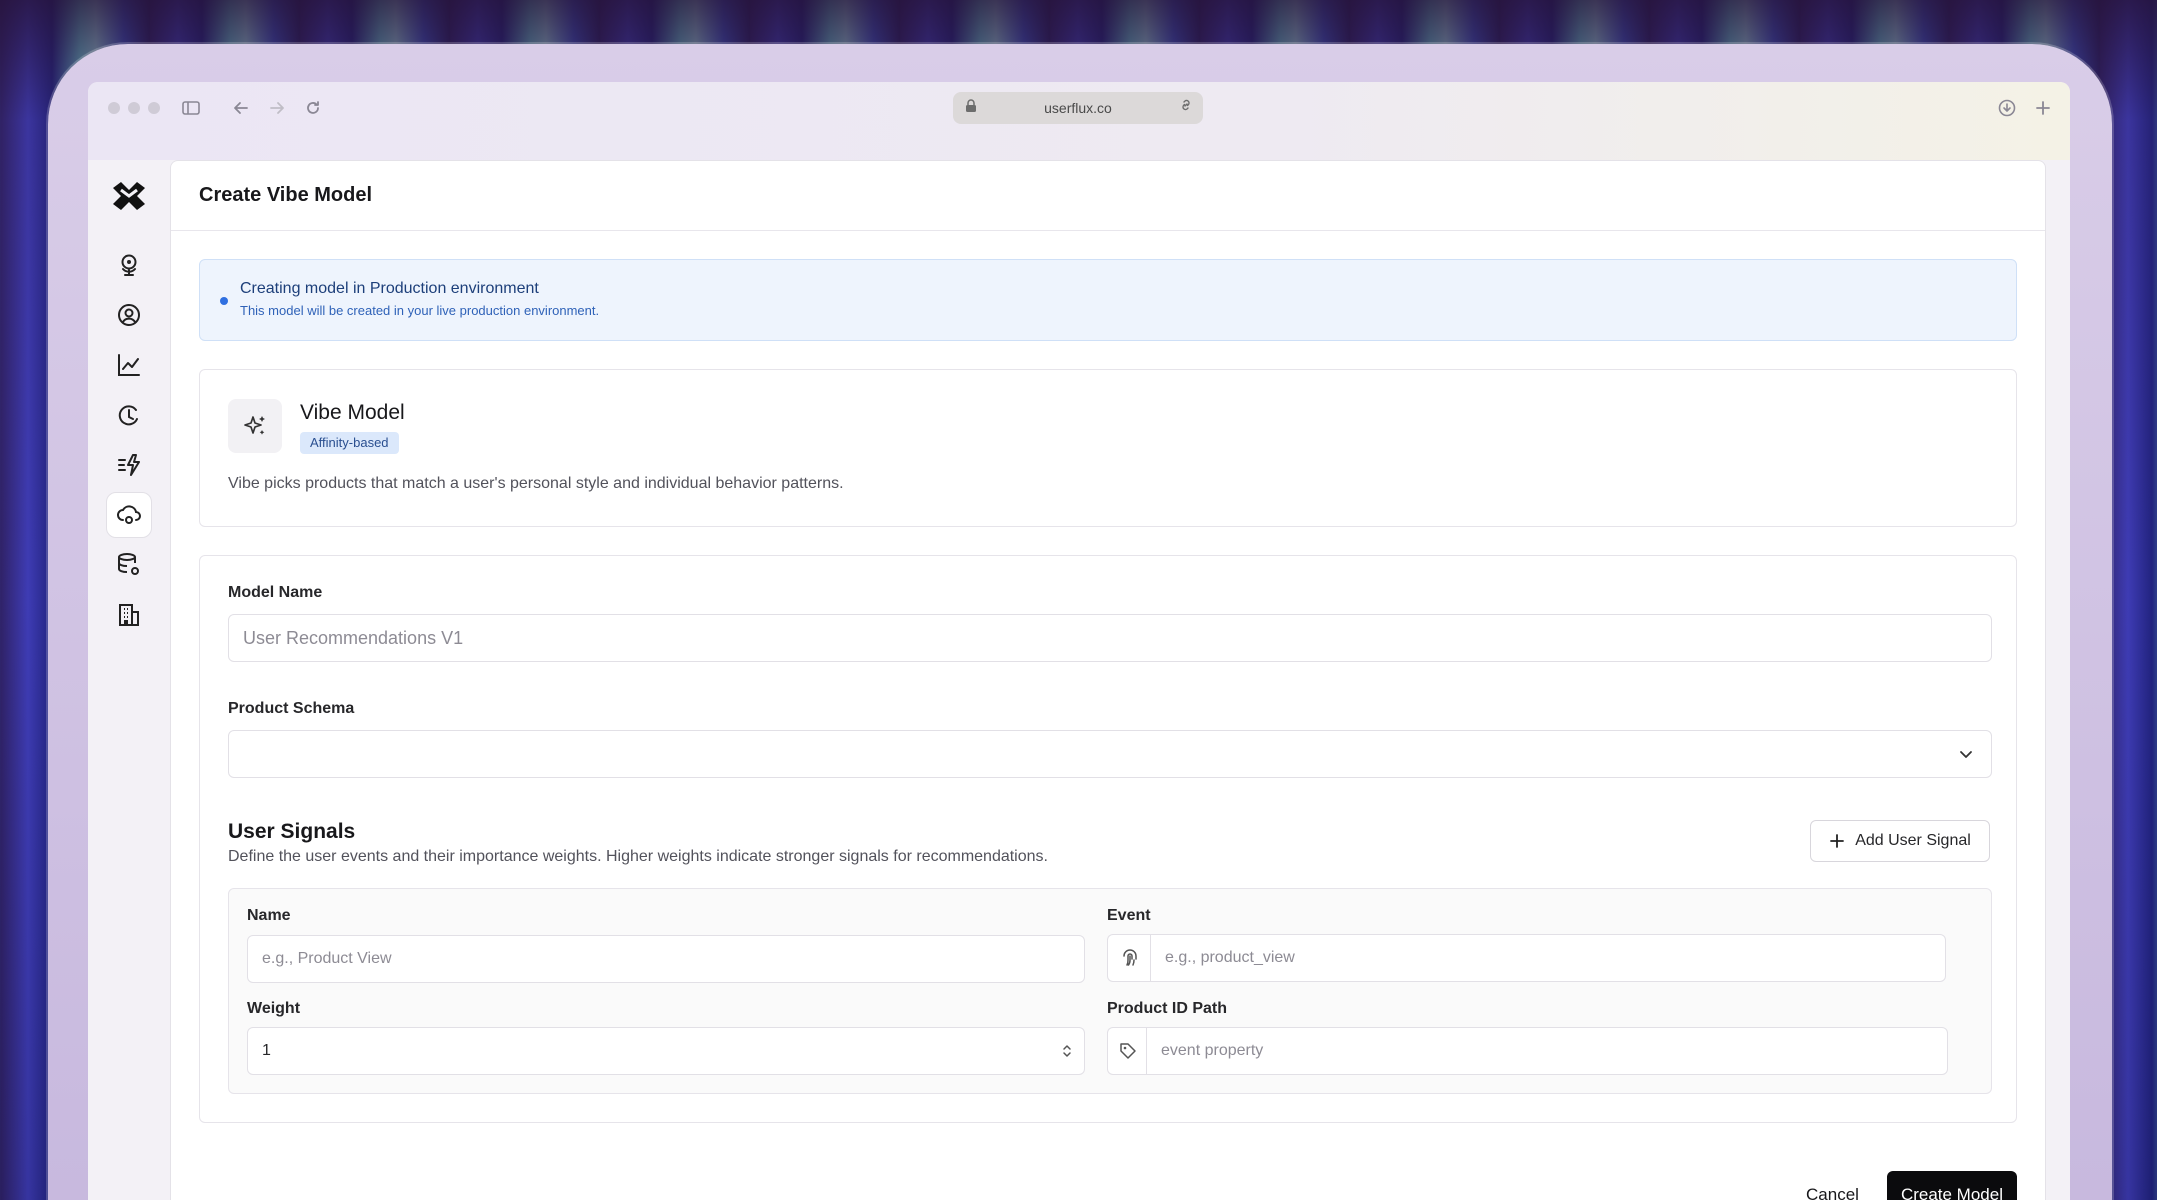 This screenshot has width=2157, height=1200. I want to click on new-tab-plus-icon, so click(2043, 111).